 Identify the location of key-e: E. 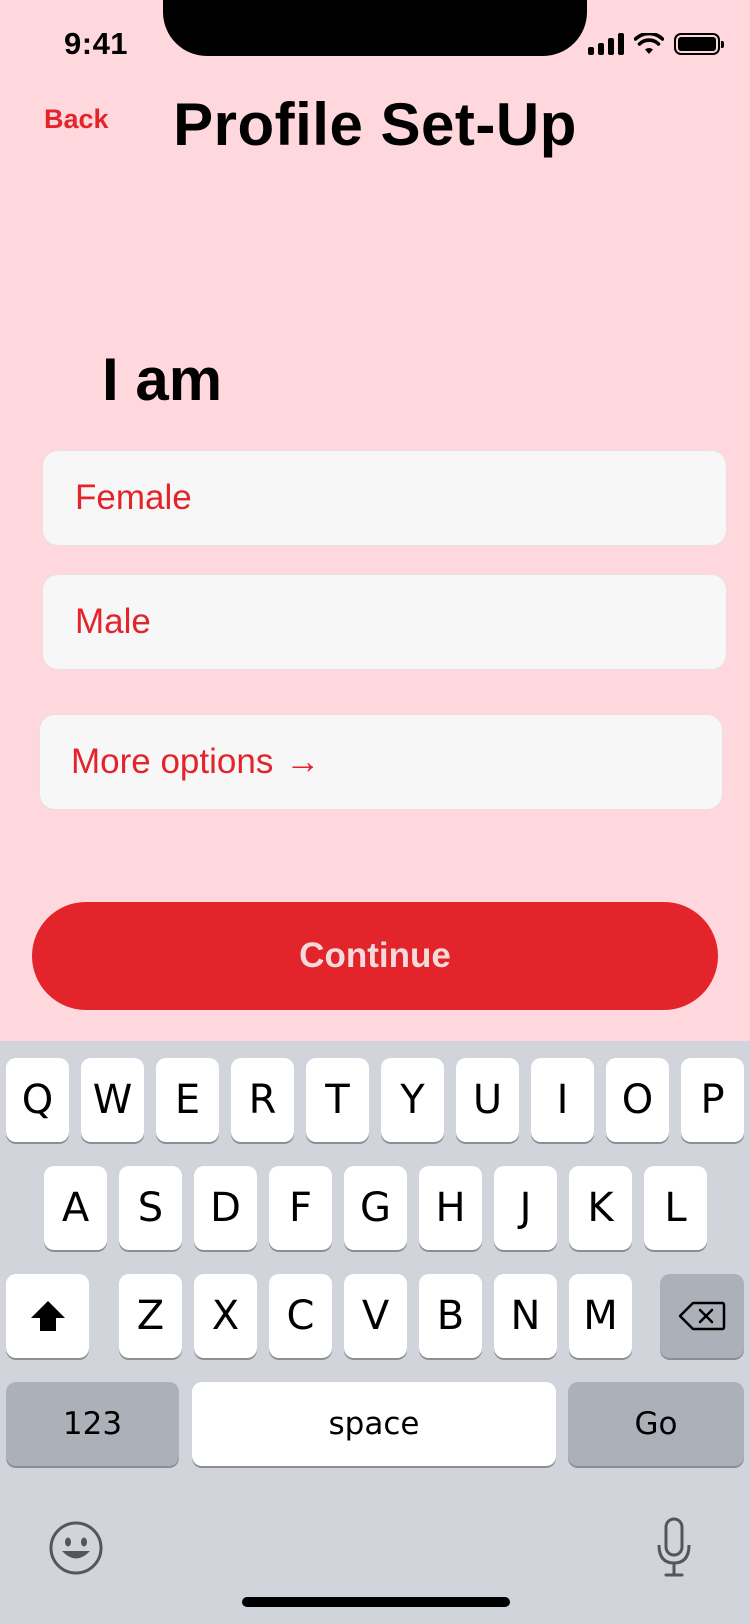
(187, 1100).